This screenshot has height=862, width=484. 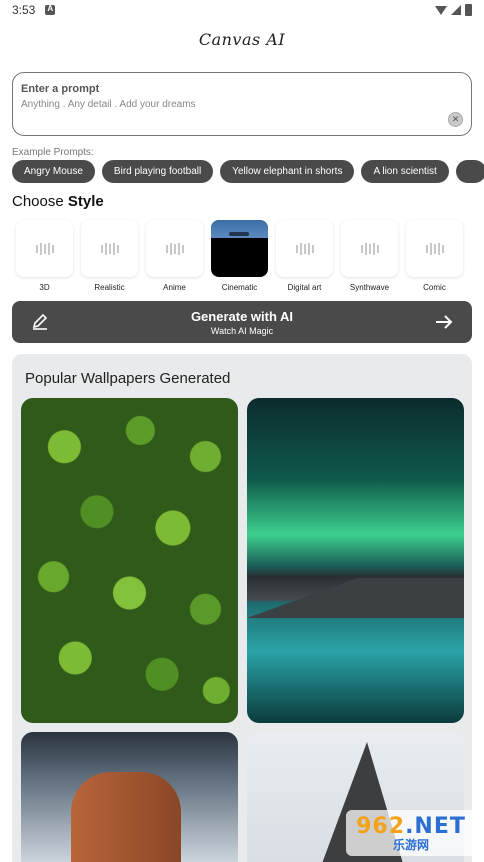 What do you see at coordinates (44, 287) in the screenshot?
I see `style-label: 3D` at bounding box center [44, 287].